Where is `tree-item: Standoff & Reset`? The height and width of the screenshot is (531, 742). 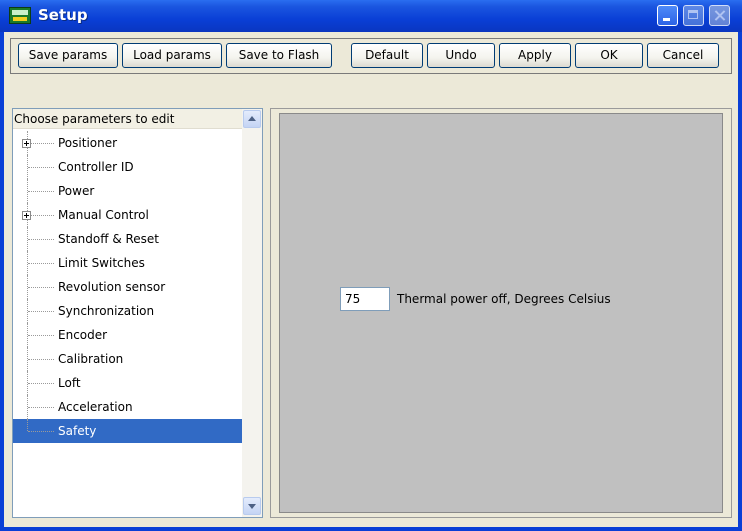
tree-item: Standoff & Reset is located at coordinates (127, 239).